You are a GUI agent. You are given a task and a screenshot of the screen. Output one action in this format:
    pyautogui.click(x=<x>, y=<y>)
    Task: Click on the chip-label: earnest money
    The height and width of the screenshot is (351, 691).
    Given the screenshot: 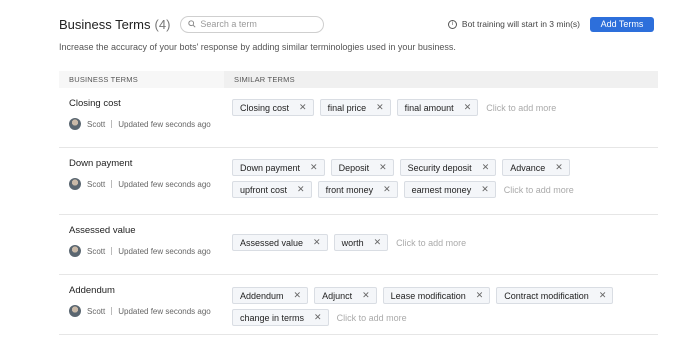 What is the action you would take?
    pyautogui.click(x=441, y=189)
    